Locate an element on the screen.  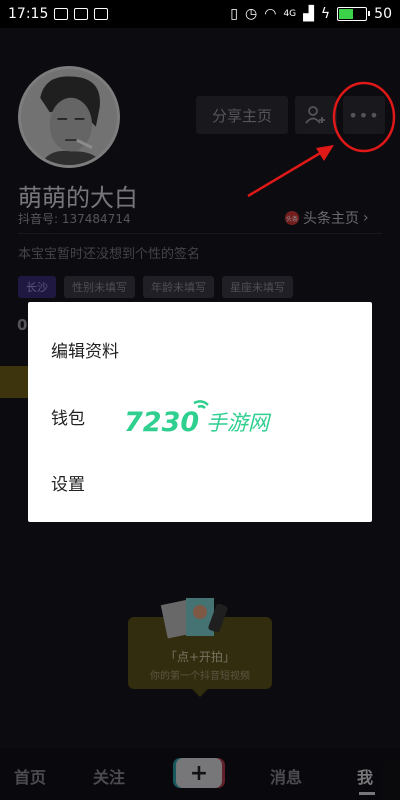
menu-settings: 设置 is located at coordinates (68, 482).